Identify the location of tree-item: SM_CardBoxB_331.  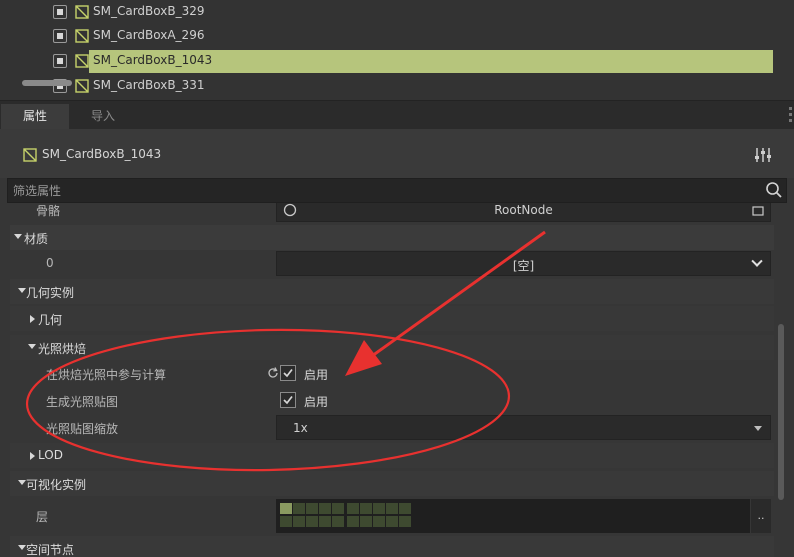
(397, 86).